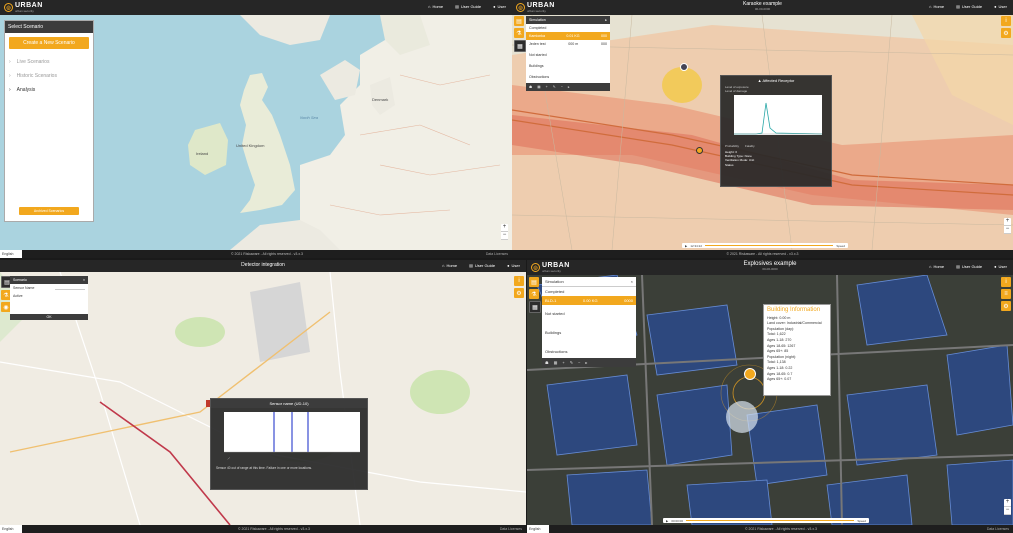 The image size is (1013, 533). Describe the element at coordinates (555, 291) in the screenshot. I see `simulation-status: Completed` at that location.